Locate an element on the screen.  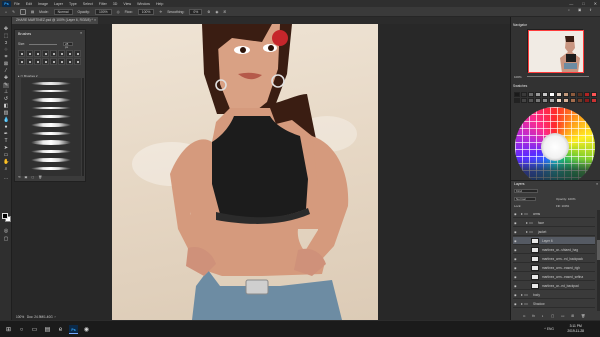
group-icon: ▭ is located at coordinates (562, 316).